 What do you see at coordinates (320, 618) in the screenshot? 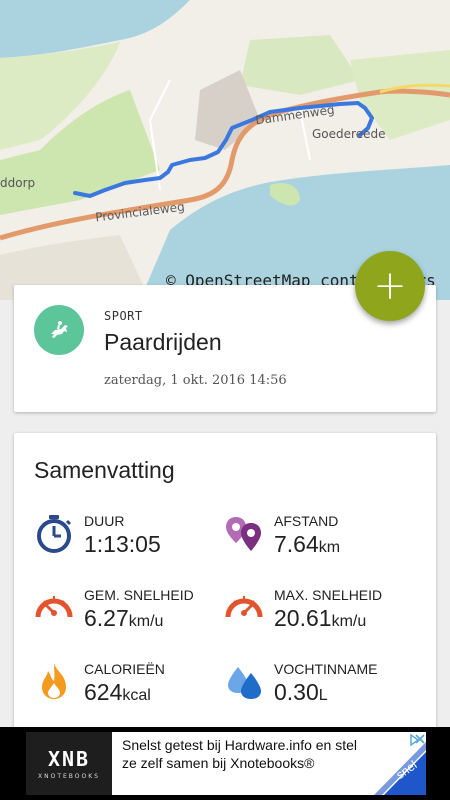
I see `stat-value: 20.61km/u` at bounding box center [320, 618].